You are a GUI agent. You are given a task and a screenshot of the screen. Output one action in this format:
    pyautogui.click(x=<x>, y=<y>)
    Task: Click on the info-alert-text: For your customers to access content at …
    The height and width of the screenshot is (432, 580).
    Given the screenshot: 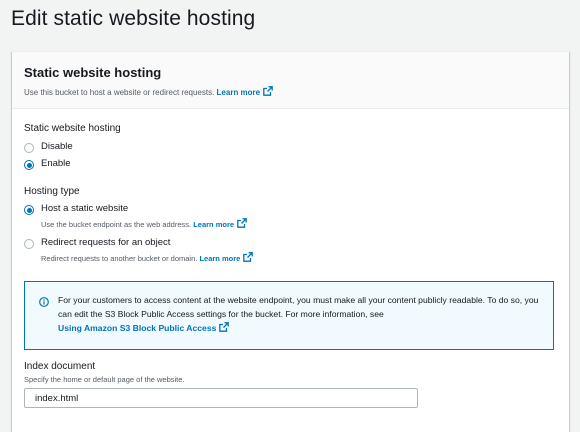 What is the action you would take?
    pyautogui.click(x=303, y=314)
    